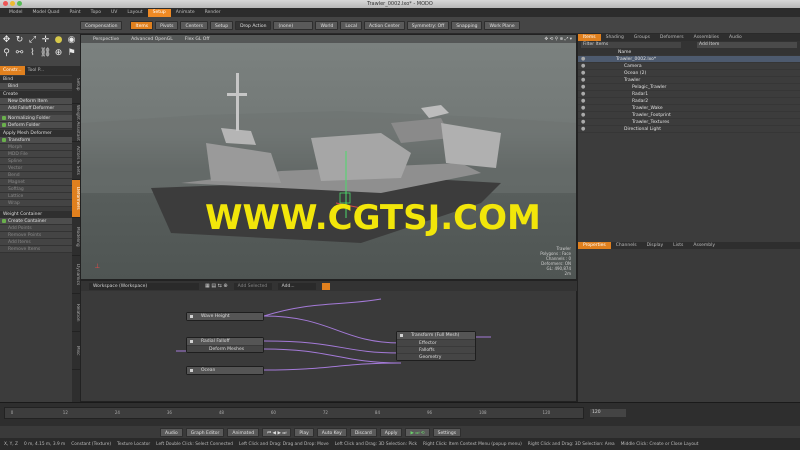 The image size is (800, 450). Describe the element at coordinates (689, 122) in the screenshot. I see `tree-item: ● Trawler_Textures` at that location.